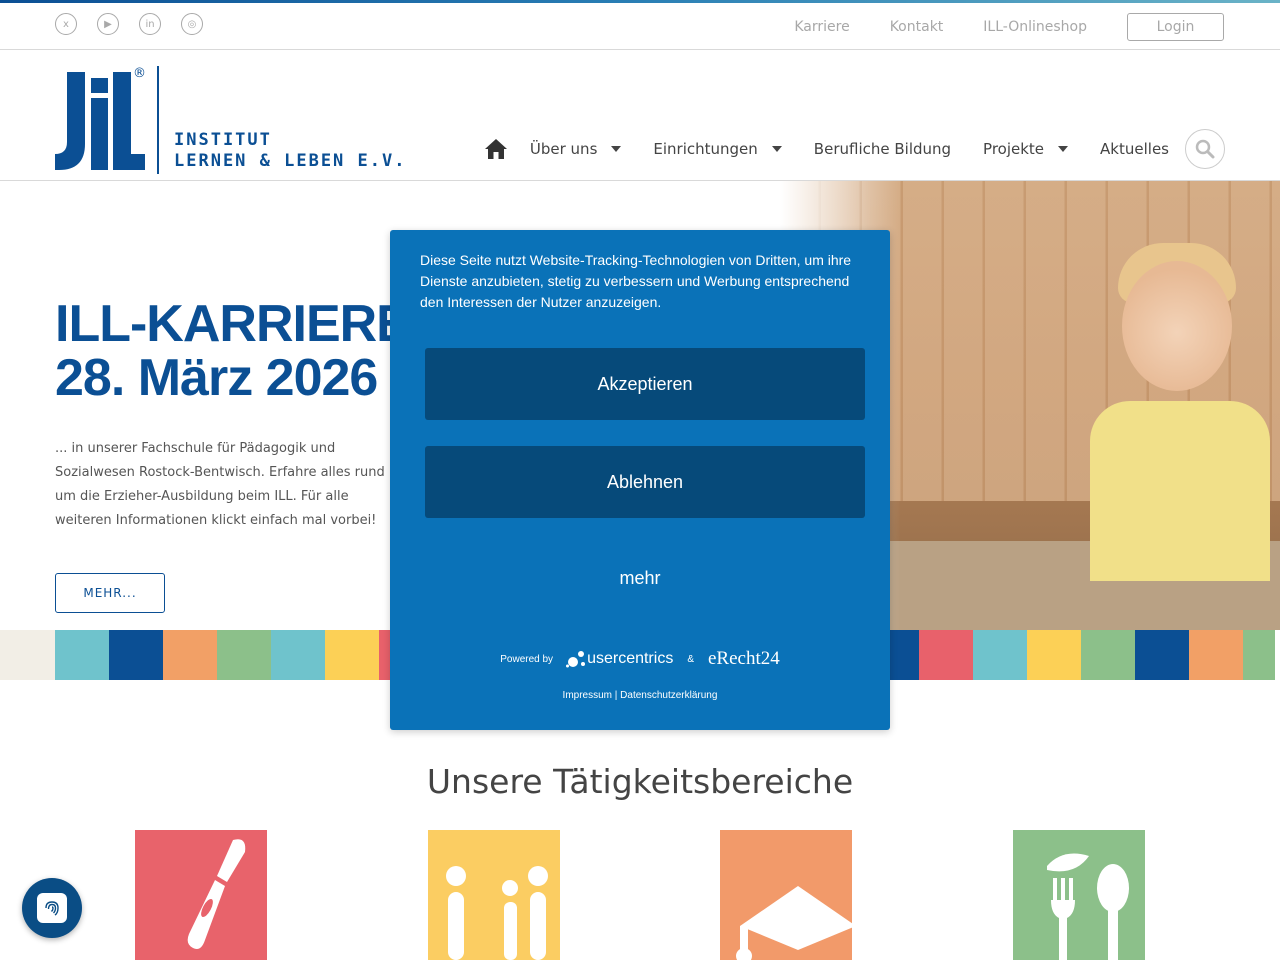  I want to click on tile-education, so click(786, 895).